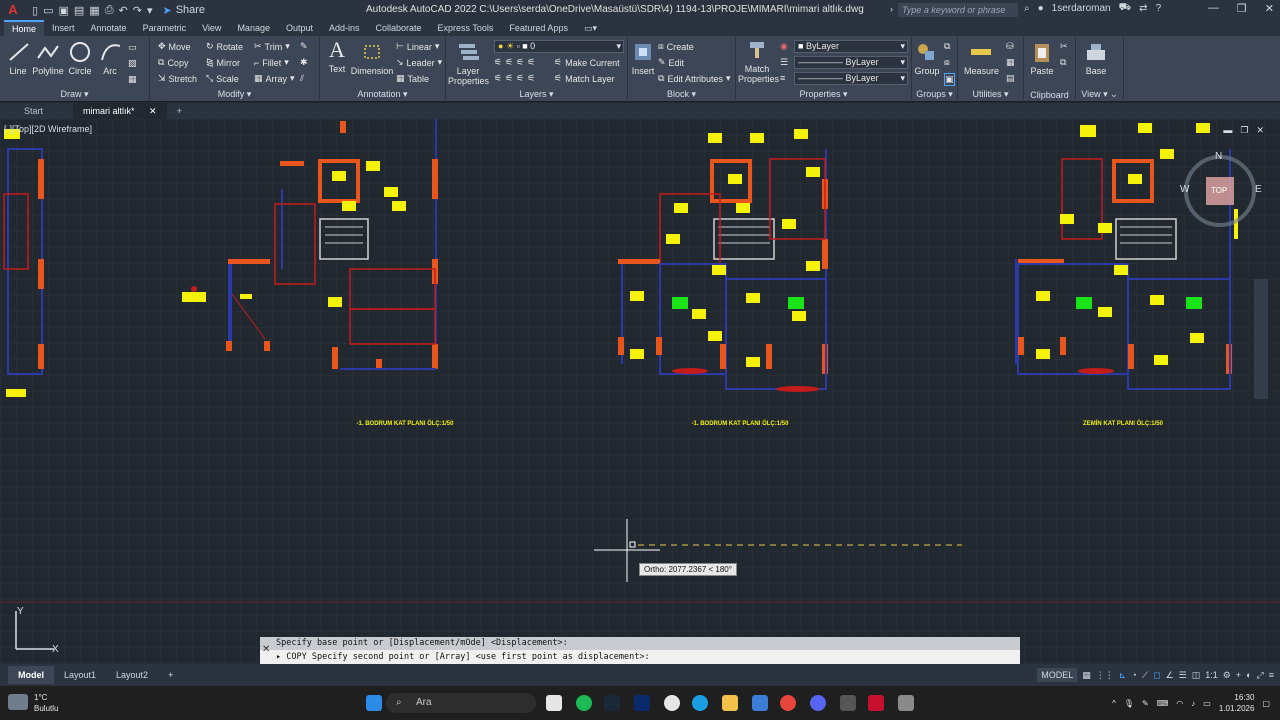  Describe the element at coordinates (412, 78) in the screenshot. I see `table-tool: ▦ Table` at that location.